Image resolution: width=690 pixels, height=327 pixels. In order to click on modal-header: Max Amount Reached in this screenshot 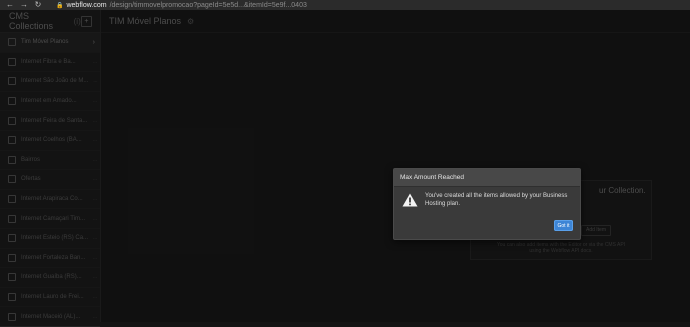, I will do `click(487, 178)`.